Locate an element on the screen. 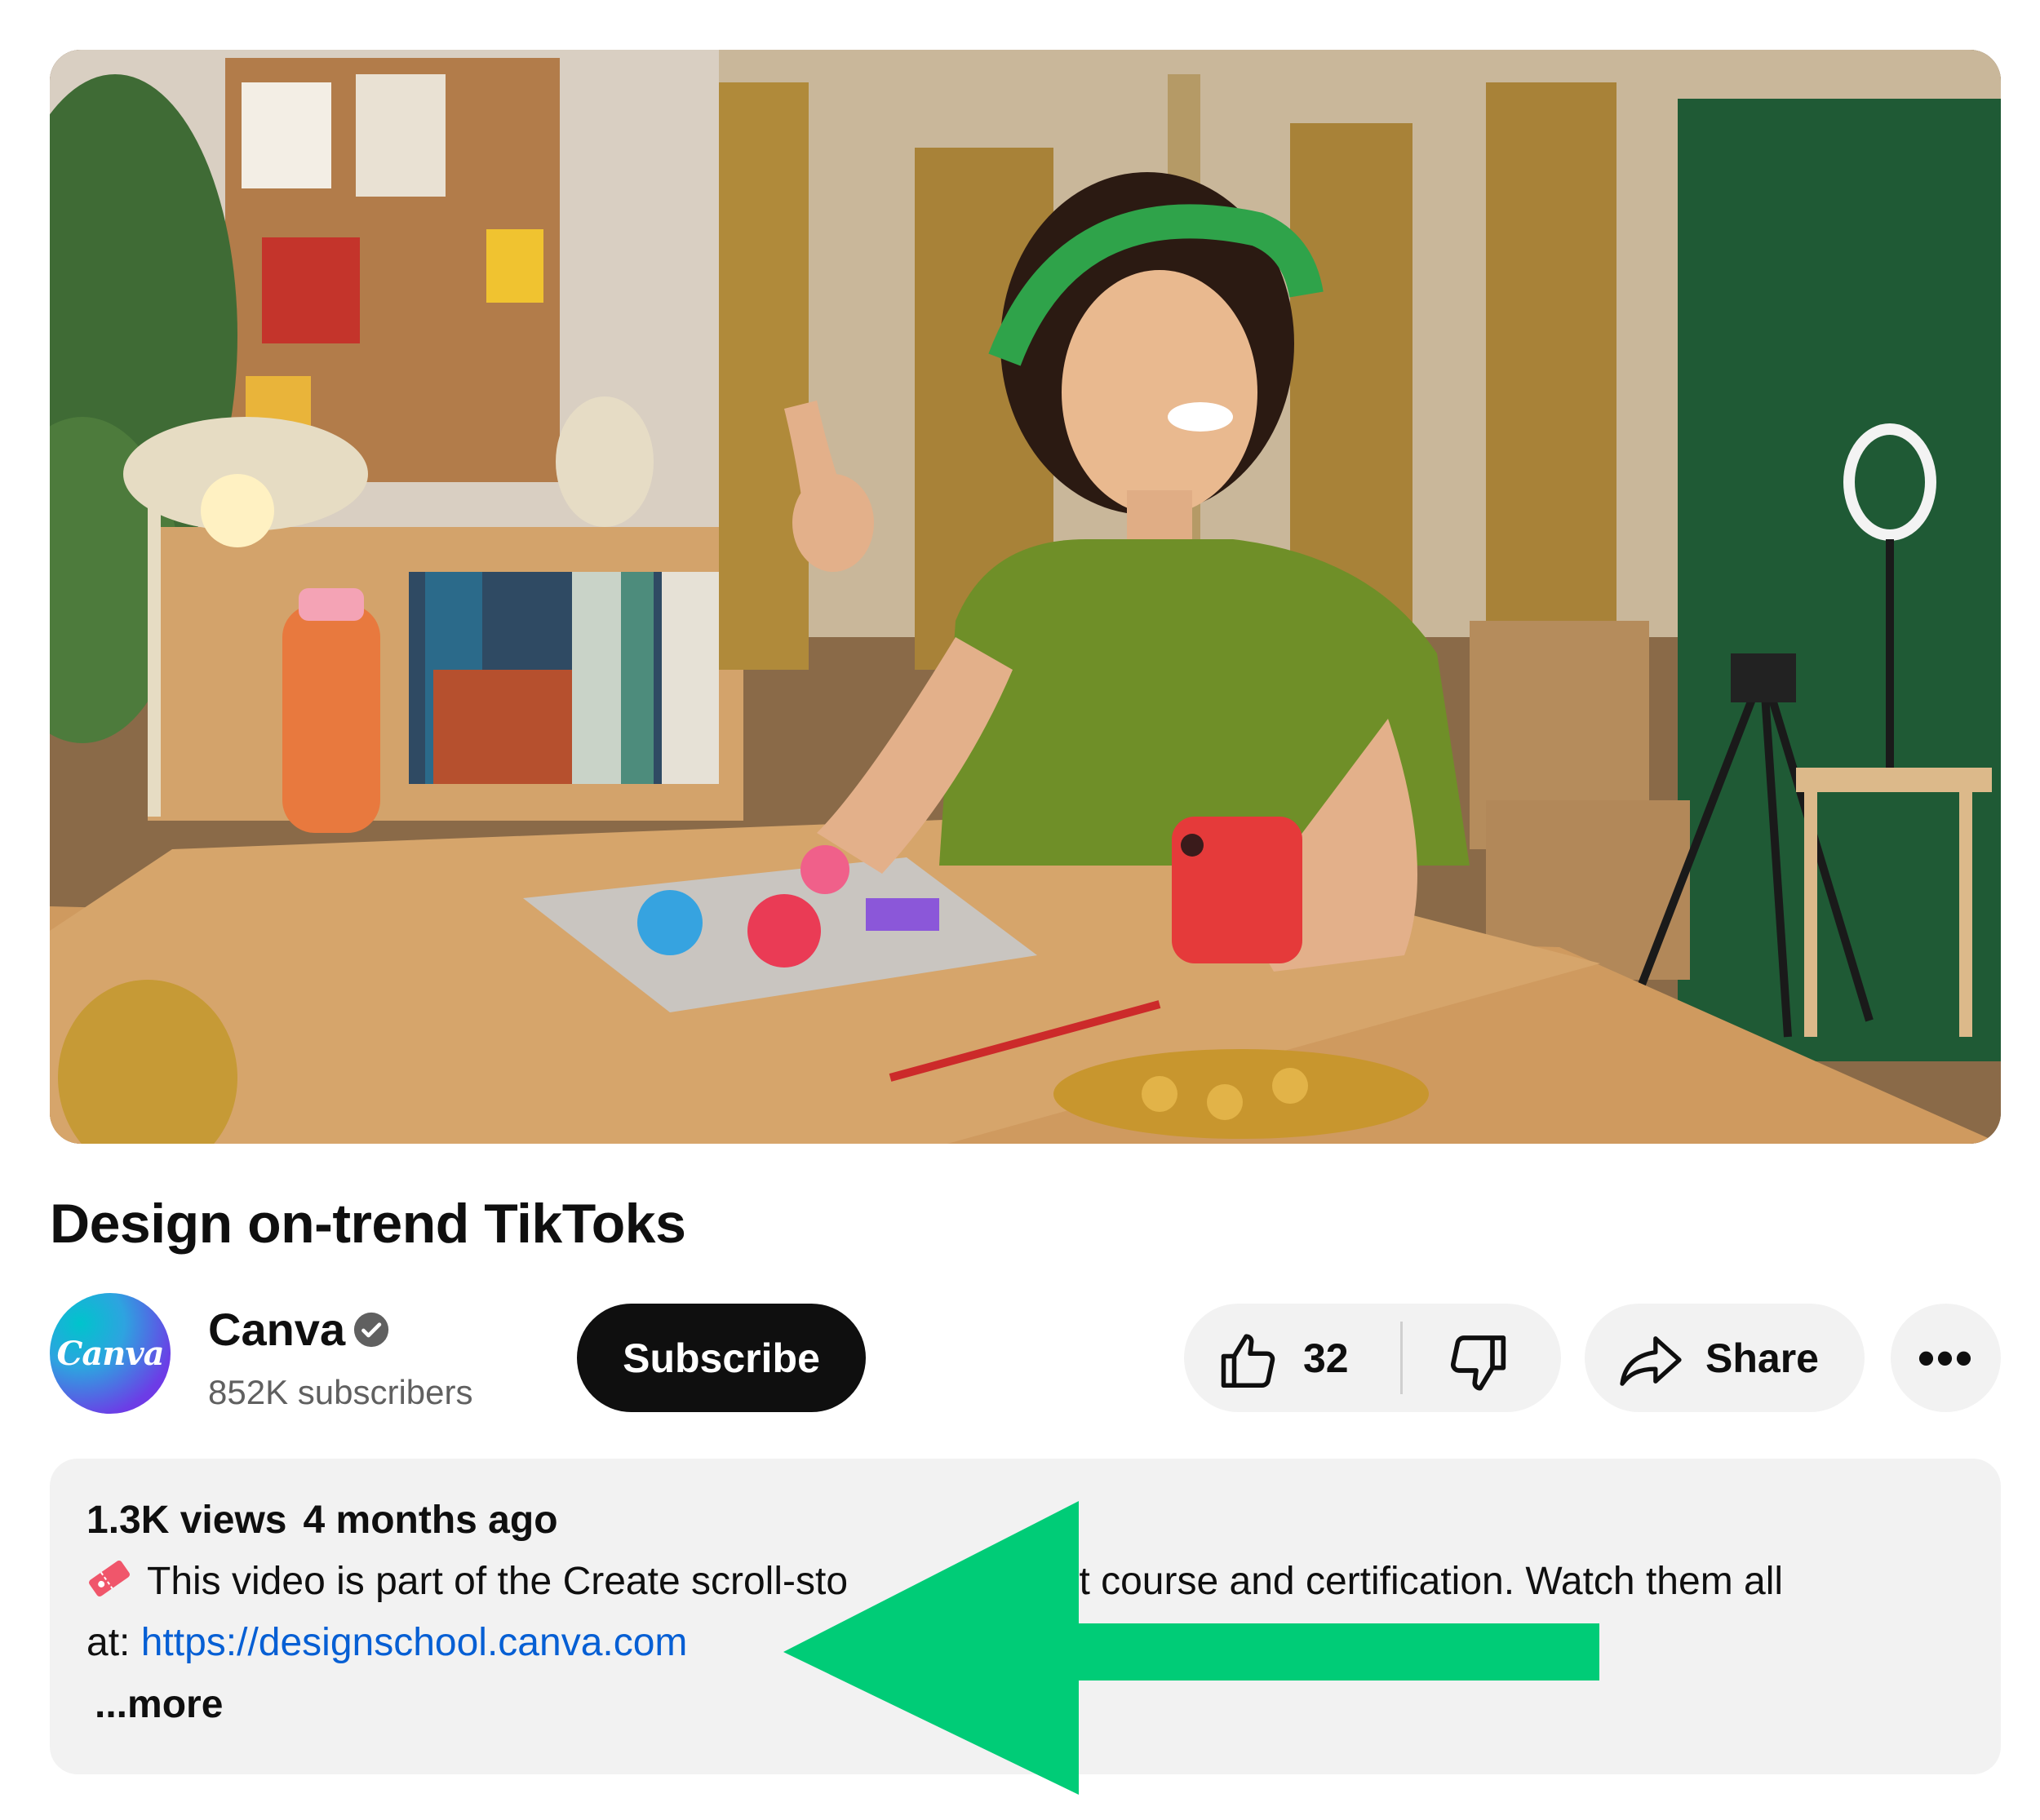 This screenshot has height=1820, width=2040. thumbs-down-icon is located at coordinates (1478, 1363).